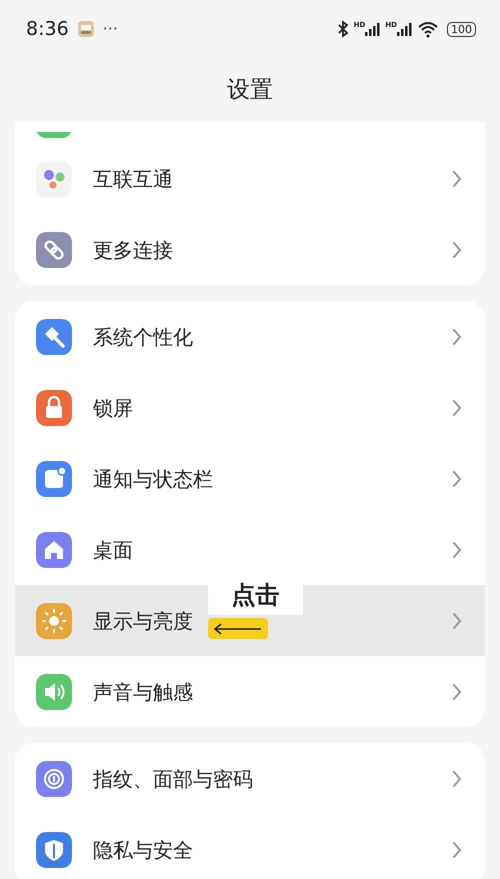 The width and height of the screenshot is (500, 879). What do you see at coordinates (54, 550) in the screenshot?
I see `home-icon` at bounding box center [54, 550].